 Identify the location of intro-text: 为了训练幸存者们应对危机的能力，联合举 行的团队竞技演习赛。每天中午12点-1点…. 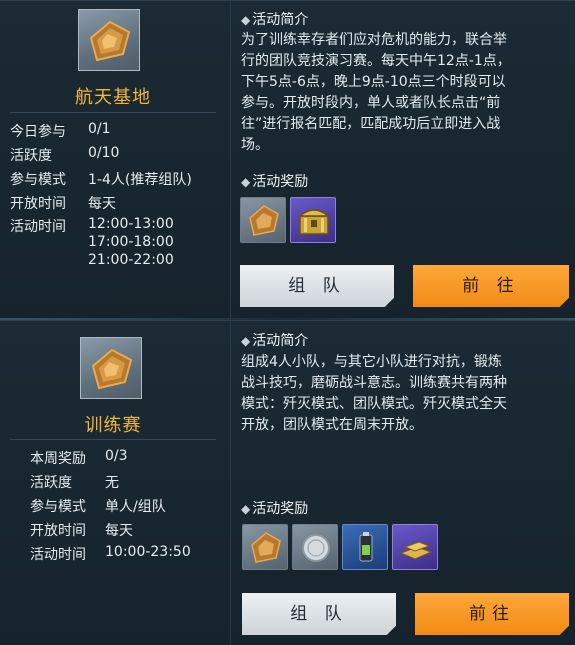
(376, 92).